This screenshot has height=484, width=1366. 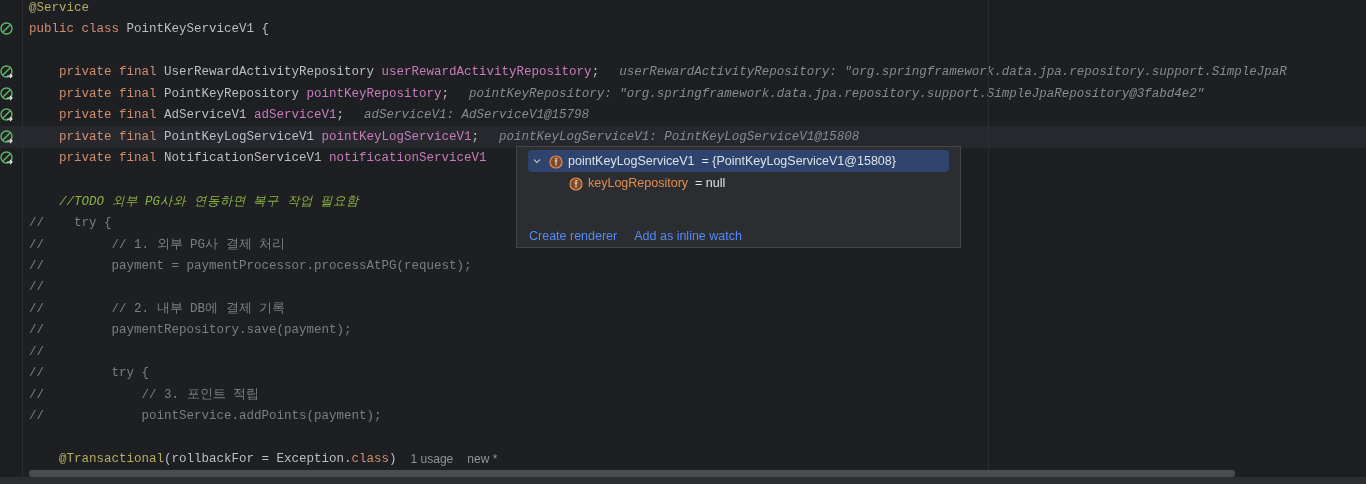 I want to click on code-line: private final NotificationServiceV1 notificationServiceV1, so click(x=272, y=158).